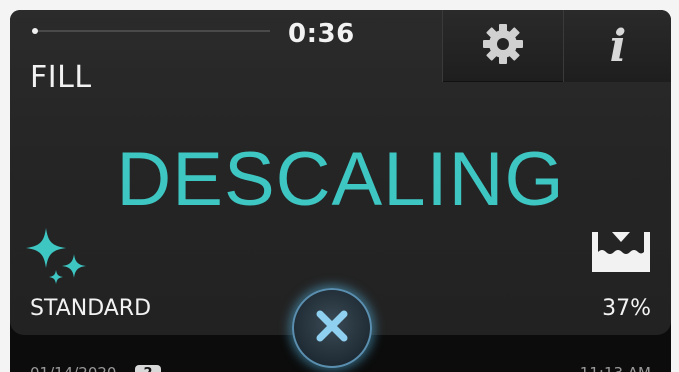  What do you see at coordinates (57, 259) in the screenshot?
I see `sparkle-icon` at bounding box center [57, 259].